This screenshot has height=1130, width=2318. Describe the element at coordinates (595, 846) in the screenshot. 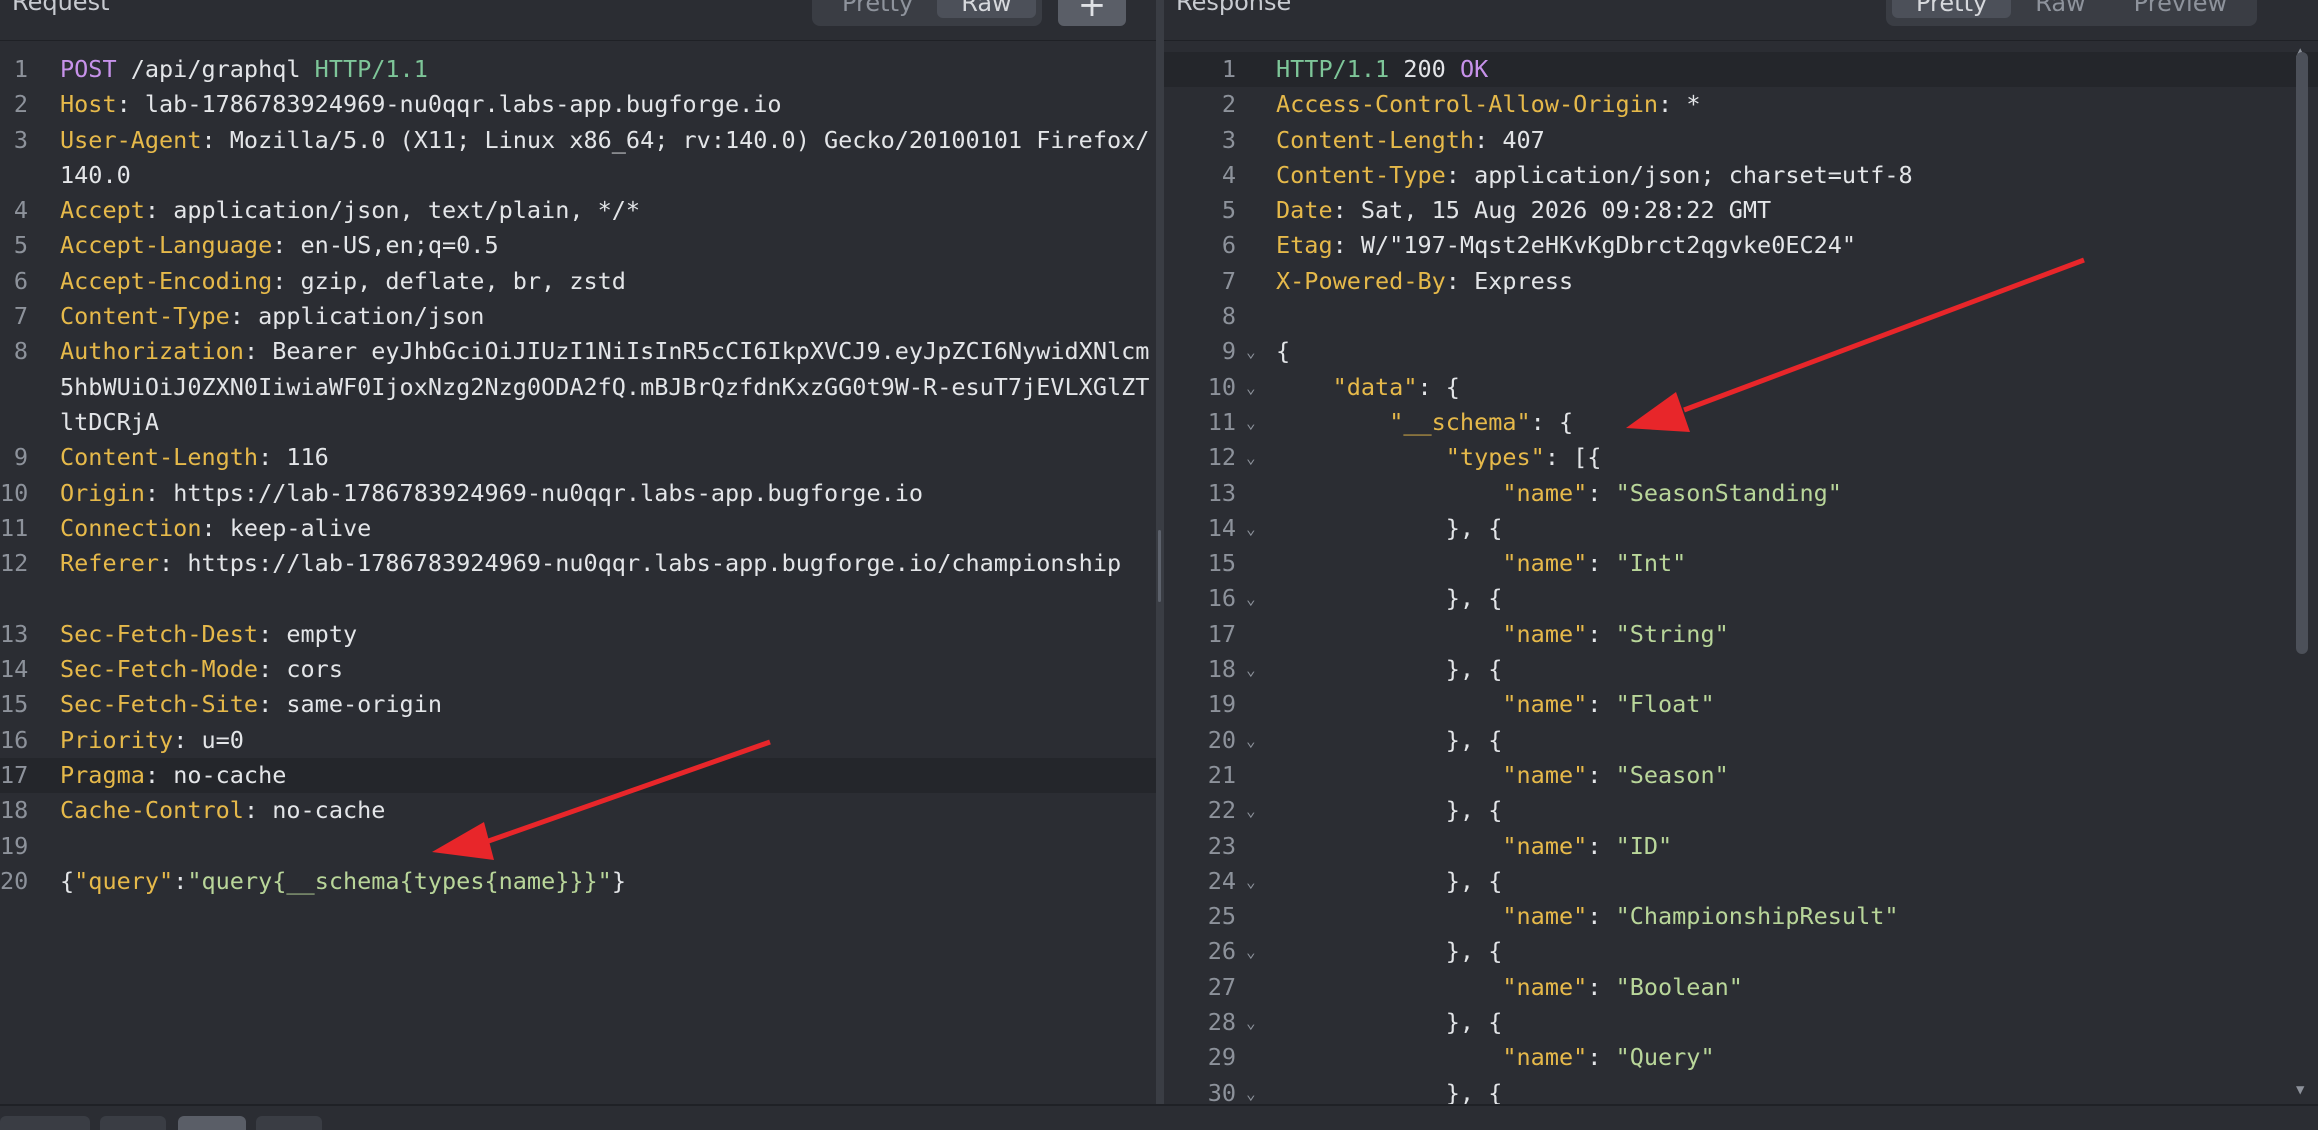

I see `line-text` at that location.